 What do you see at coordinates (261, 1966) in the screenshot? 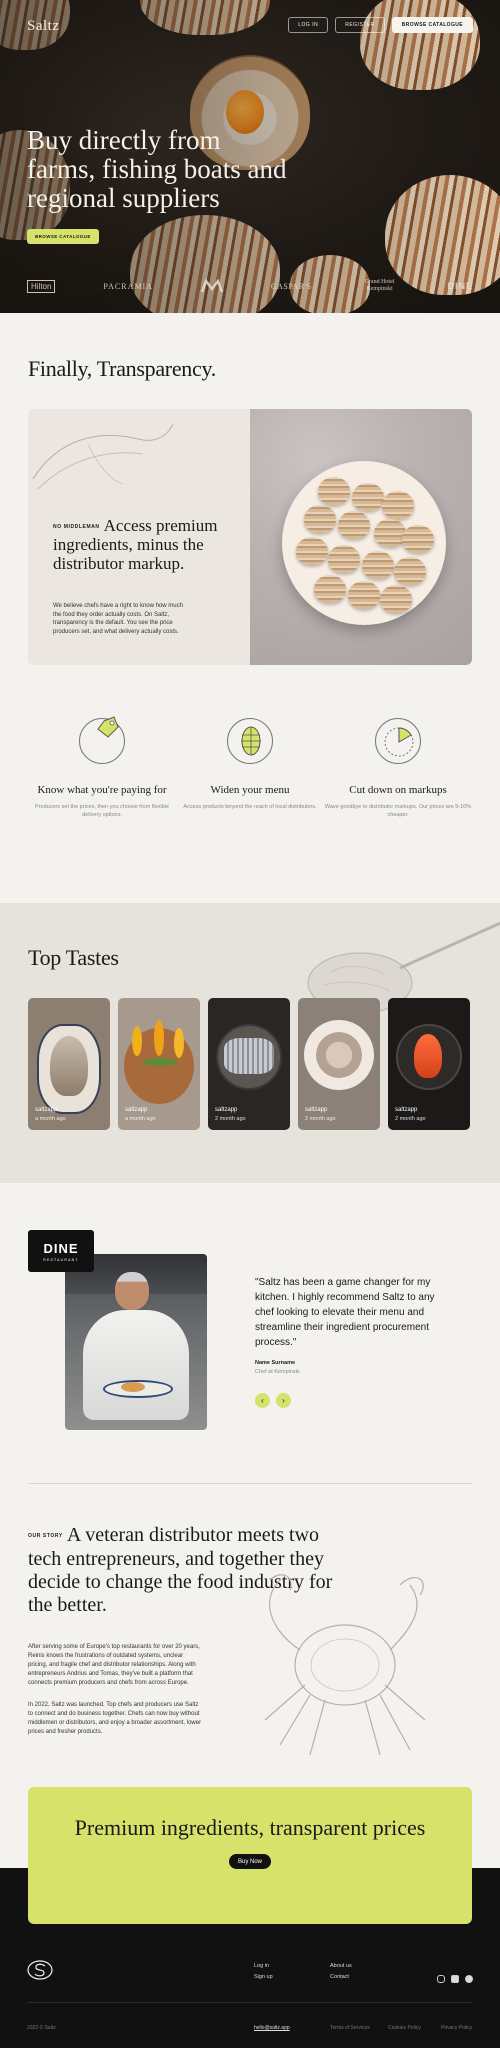
I see `footer-login-link: Log in` at bounding box center [261, 1966].